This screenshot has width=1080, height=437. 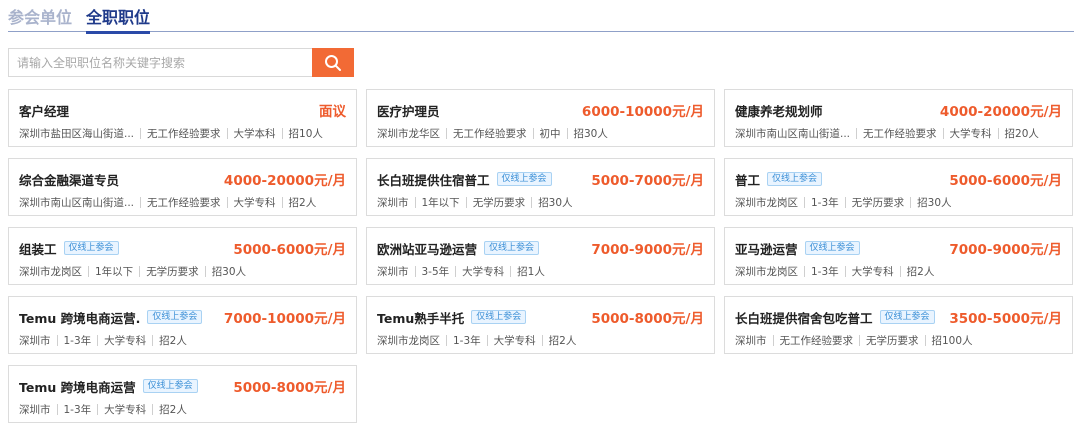 I want to click on job-headcount: 招10人, so click(x=305, y=133).